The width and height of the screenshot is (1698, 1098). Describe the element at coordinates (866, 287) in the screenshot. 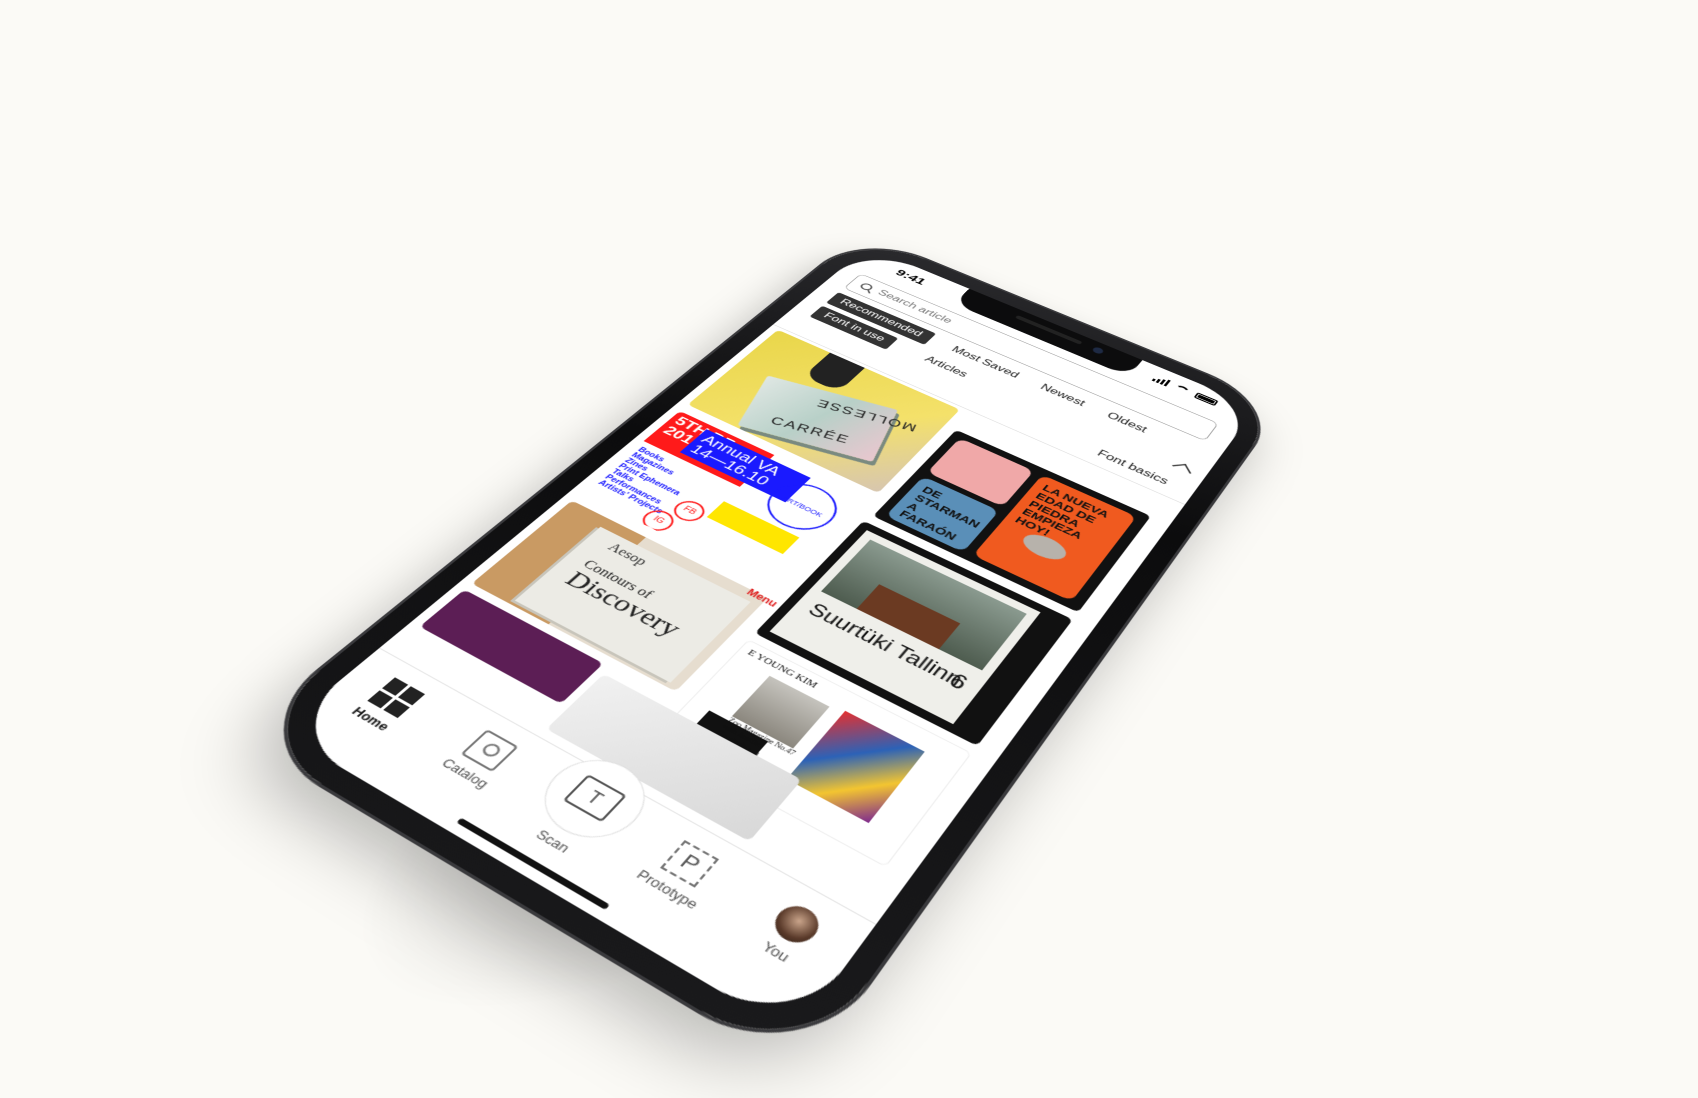

I see `search-icon` at that location.